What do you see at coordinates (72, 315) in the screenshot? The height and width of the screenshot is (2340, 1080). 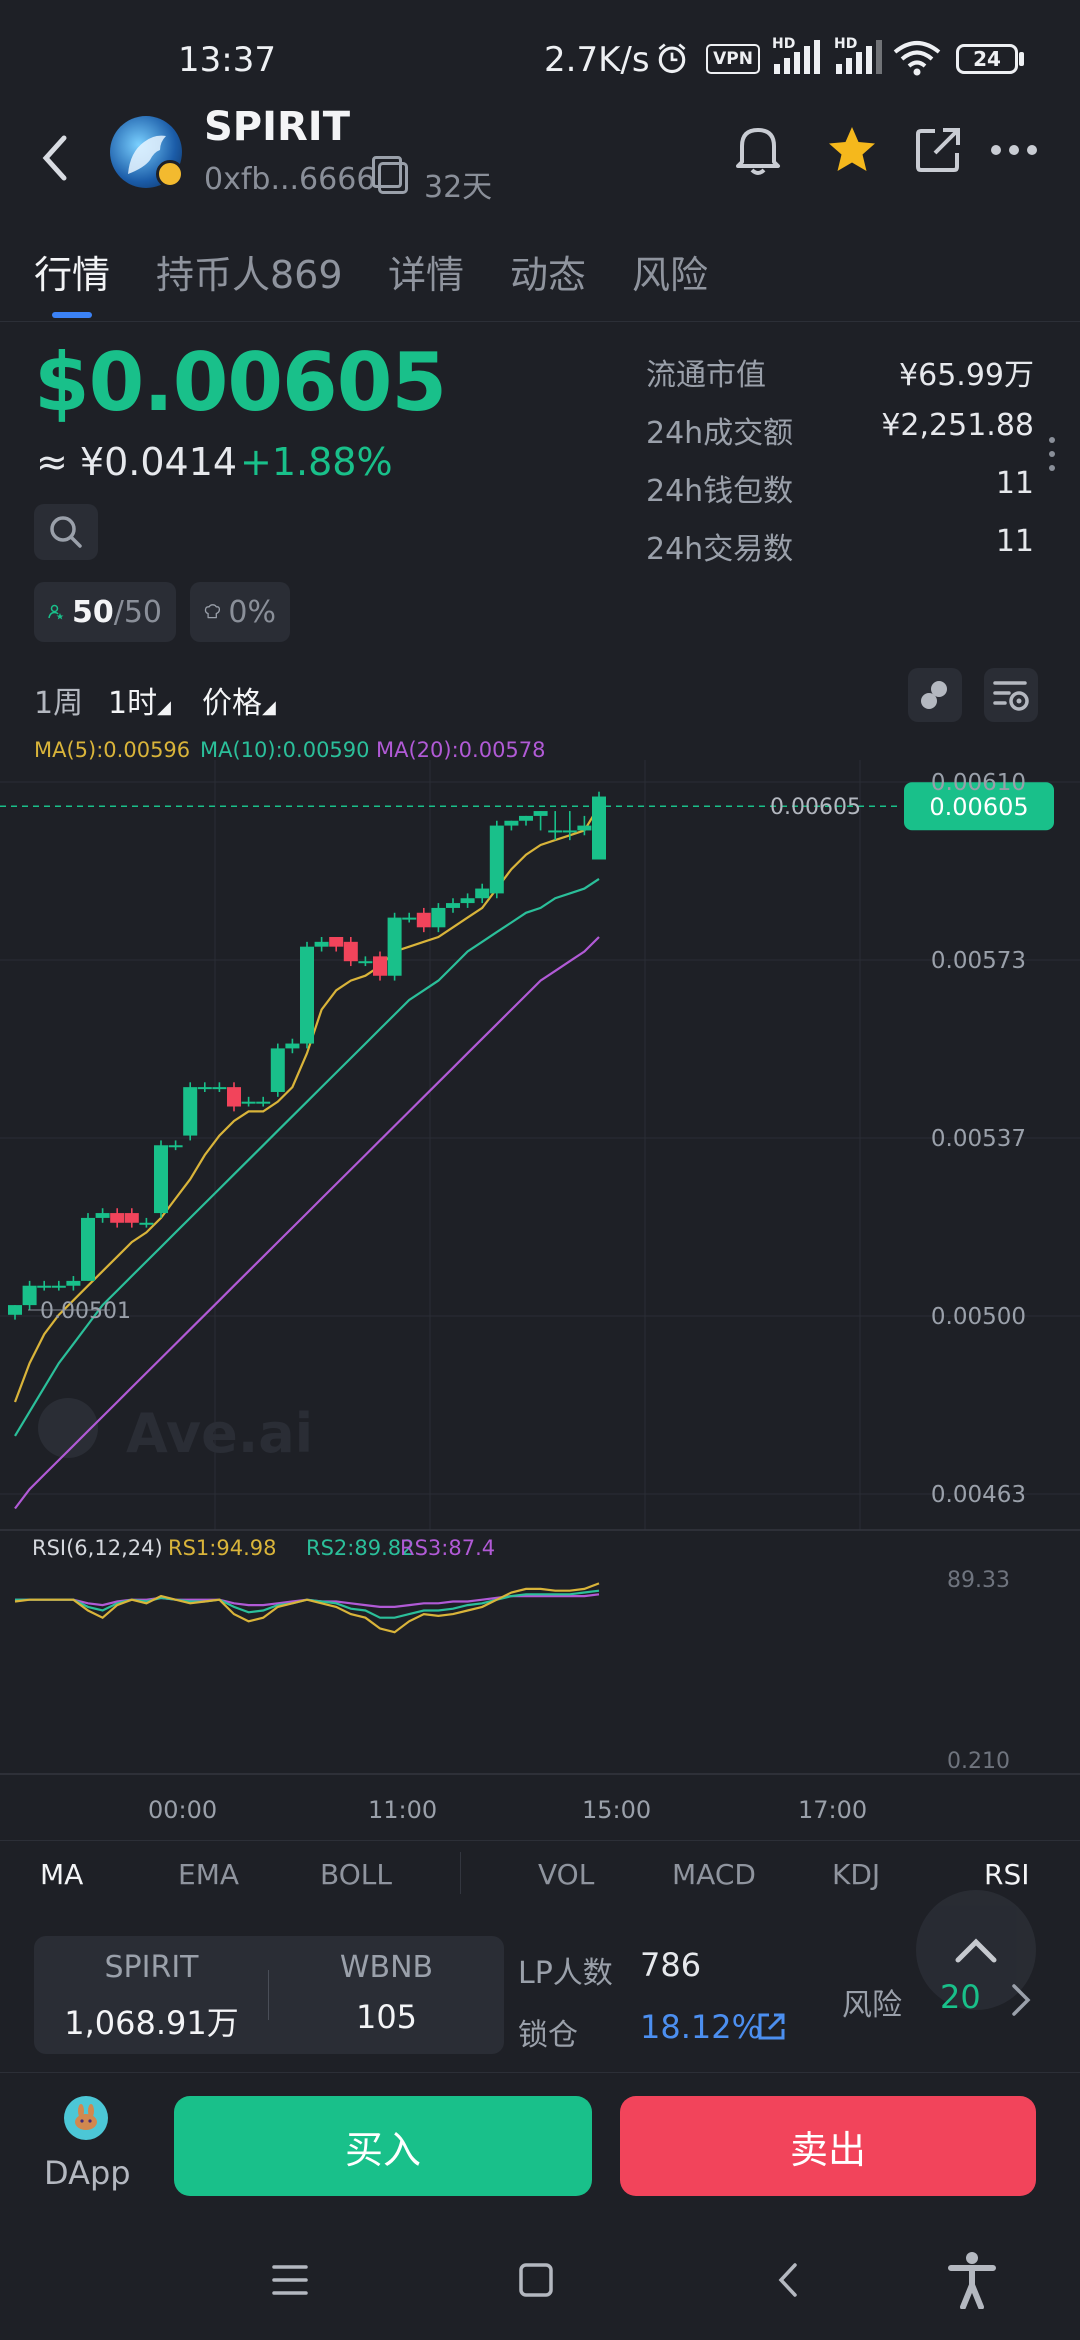 I see `active-tab-indicator` at bounding box center [72, 315].